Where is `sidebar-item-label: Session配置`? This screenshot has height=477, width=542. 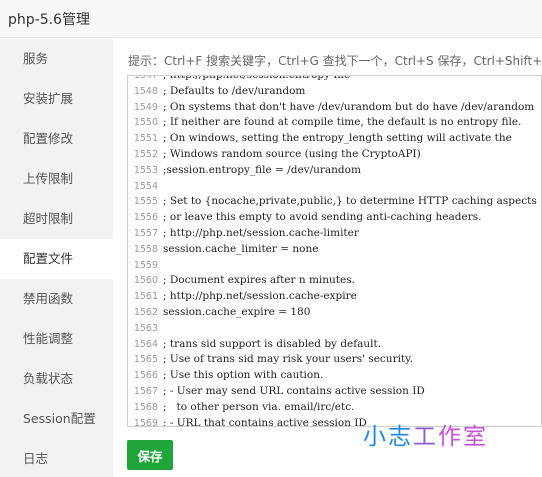 sidebar-item-label: Session配置 is located at coordinates (59, 418).